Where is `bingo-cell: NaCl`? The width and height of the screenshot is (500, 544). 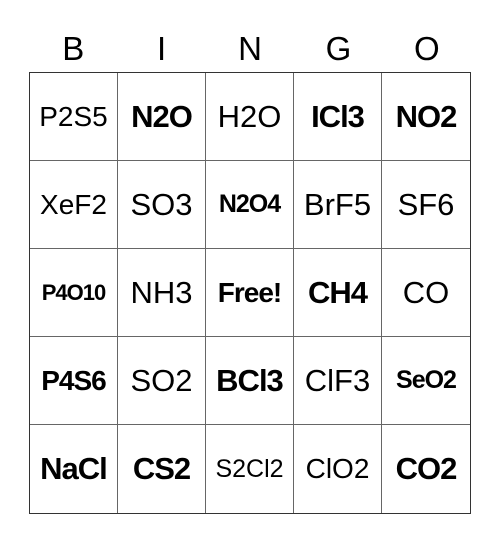 bingo-cell: NaCl is located at coordinates (74, 469).